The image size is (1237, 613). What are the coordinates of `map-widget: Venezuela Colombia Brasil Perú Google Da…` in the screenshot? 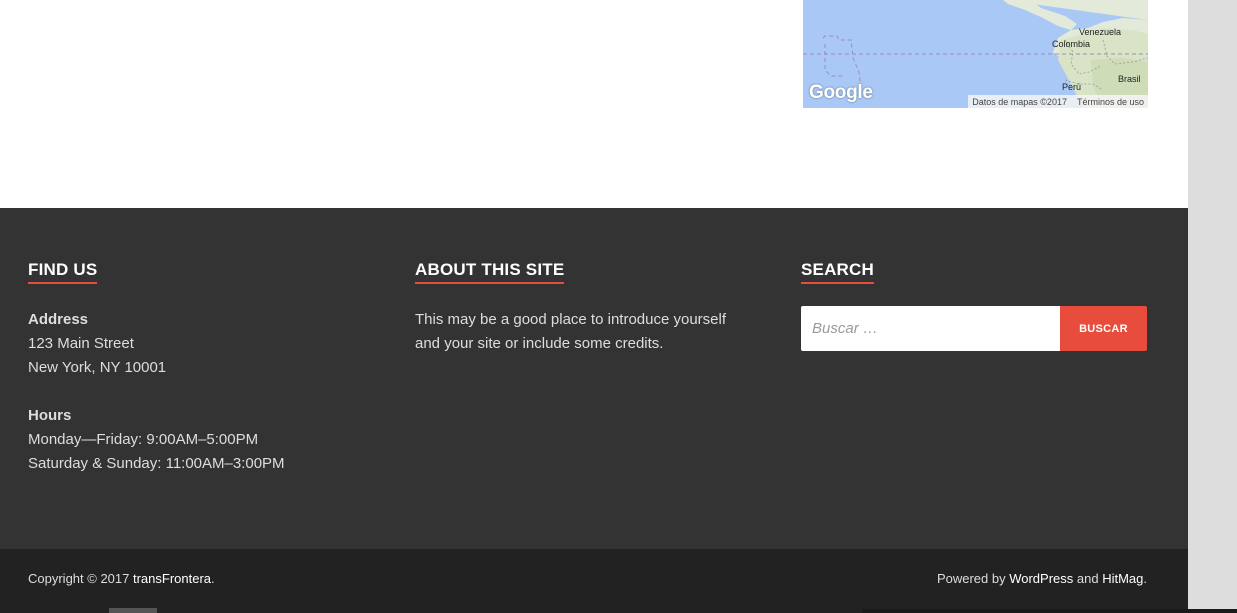 It's located at (975, 54).